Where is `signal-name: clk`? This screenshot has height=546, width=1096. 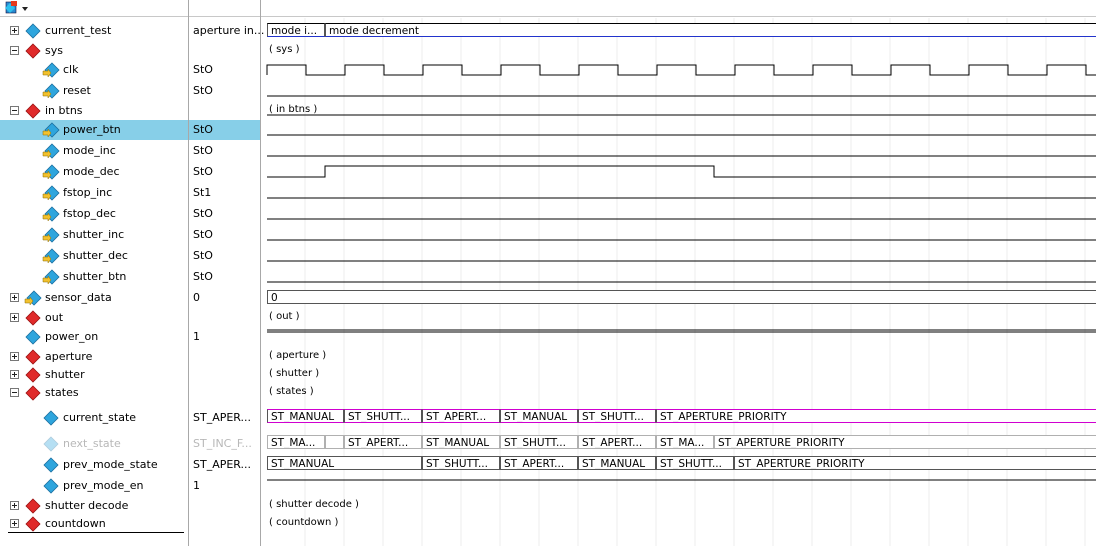
signal-name: clk is located at coordinates (71, 69).